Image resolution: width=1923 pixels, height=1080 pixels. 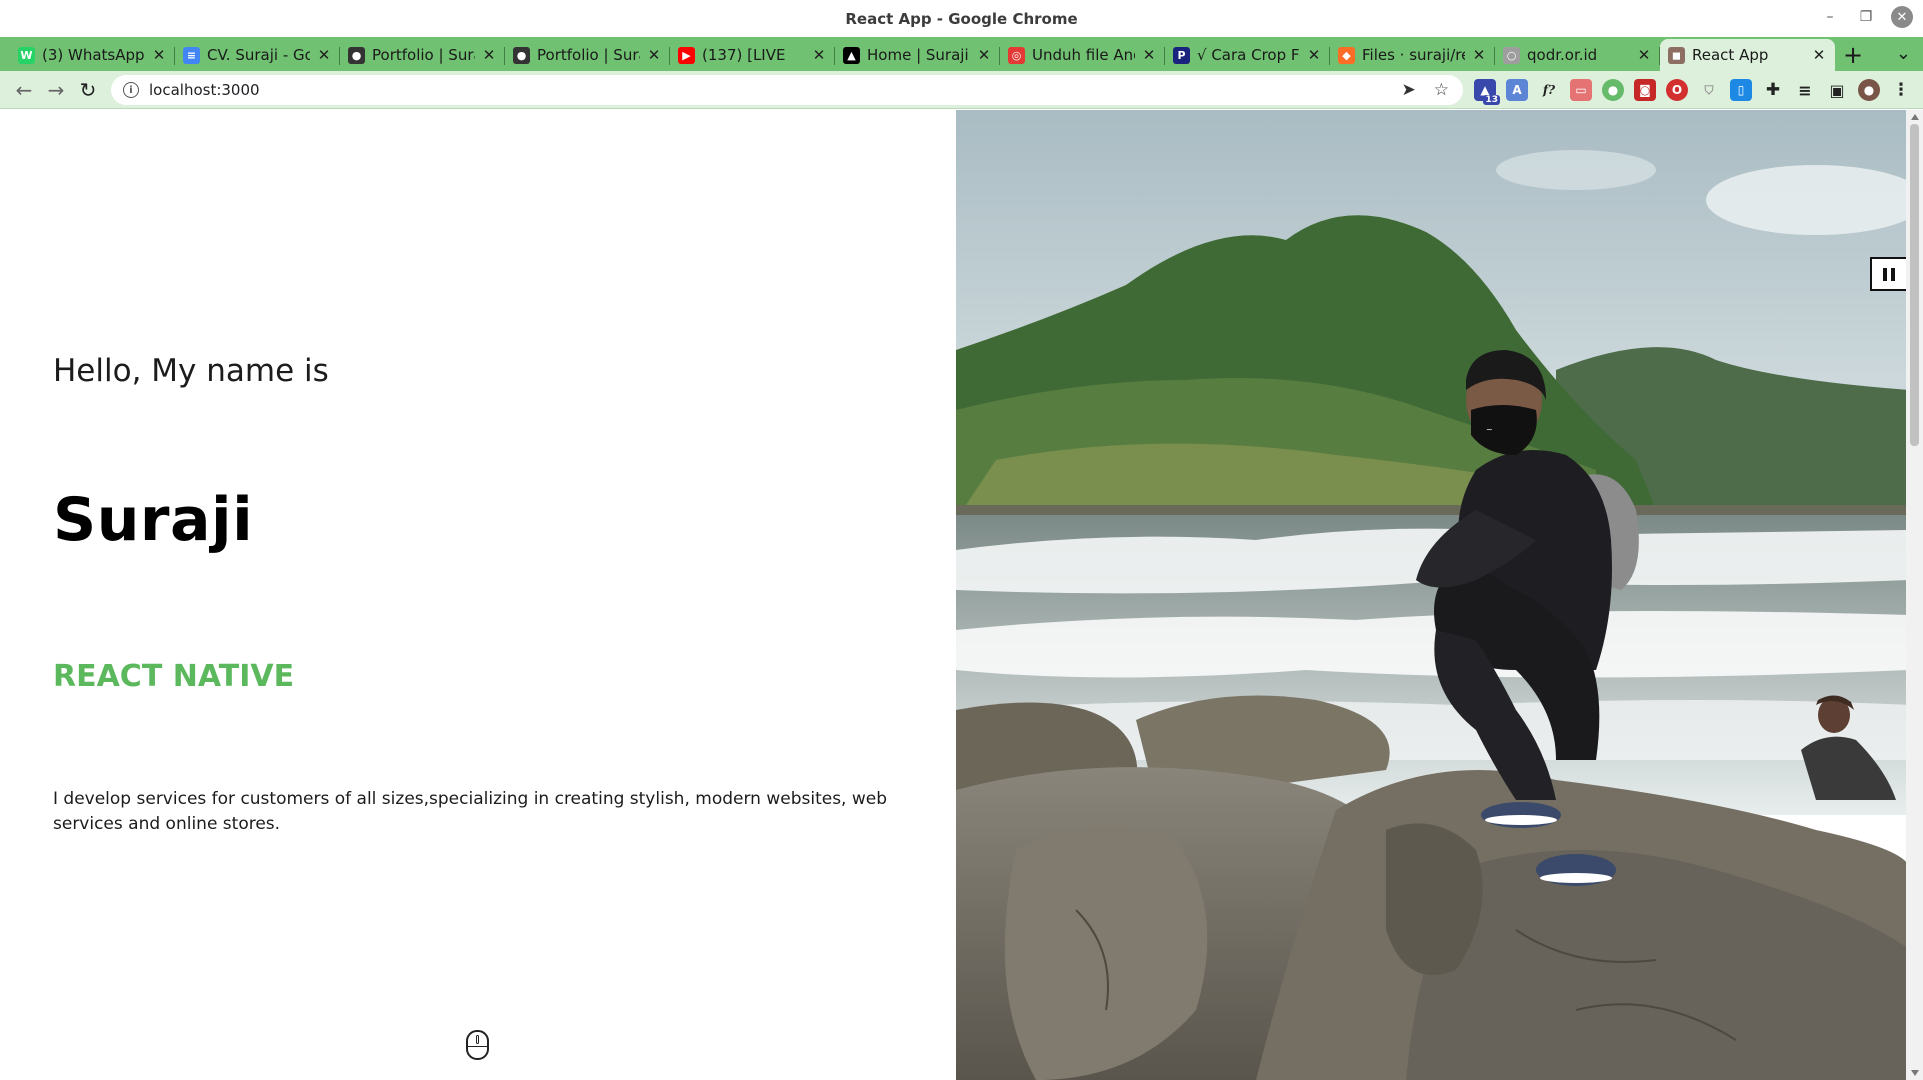 I want to click on tab-label: Files · suraji/re, so click(x=1413, y=55).